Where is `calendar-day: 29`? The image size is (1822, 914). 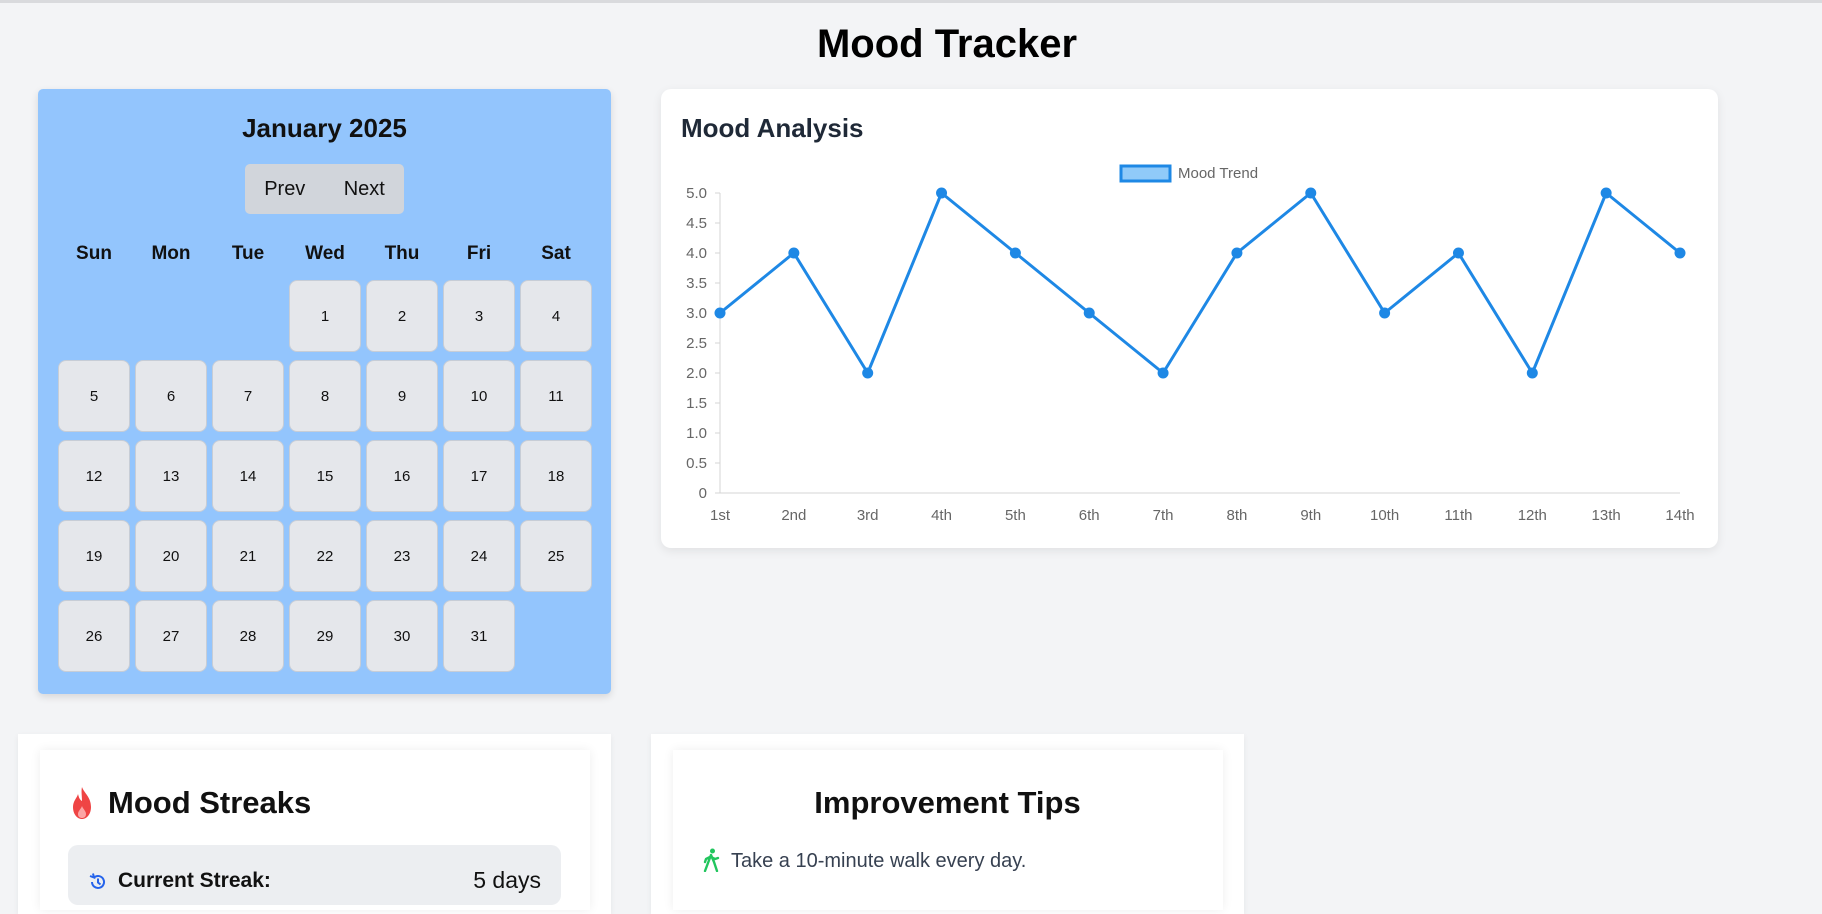
calendar-day: 29 is located at coordinates (325, 636).